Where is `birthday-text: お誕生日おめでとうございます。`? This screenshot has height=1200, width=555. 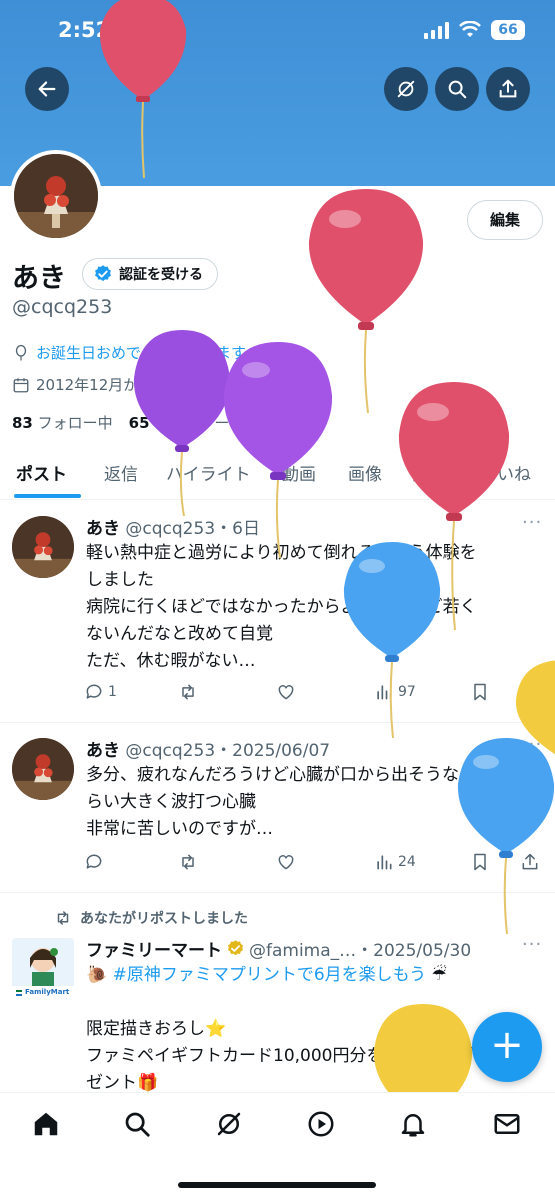 birthday-text: お誕生日おめでとうございます。 is located at coordinates (148, 352).